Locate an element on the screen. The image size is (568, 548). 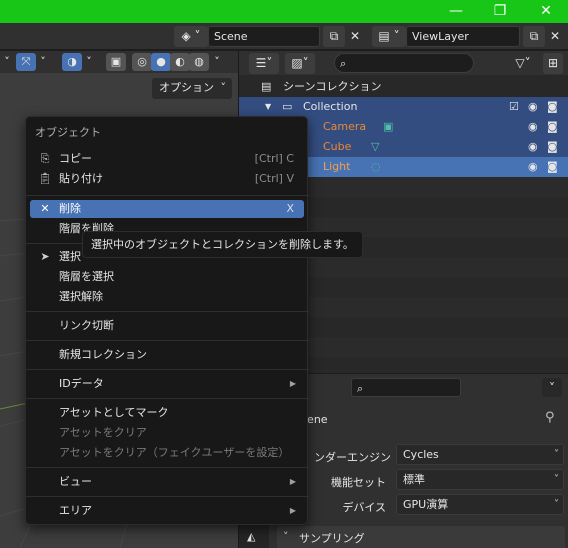
outliner-row-scene-collection: ▤ シーンコレクション is located at coordinates (403, 87).